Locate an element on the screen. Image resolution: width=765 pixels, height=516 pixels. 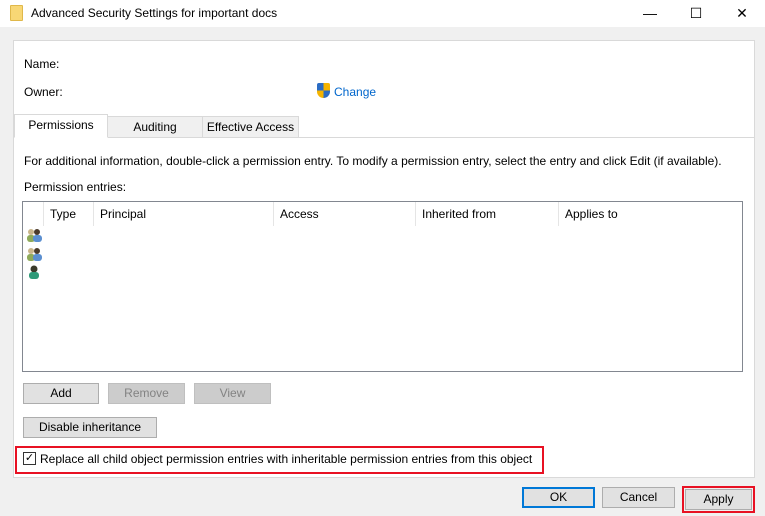
user-icon is located at coordinates (34, 272).